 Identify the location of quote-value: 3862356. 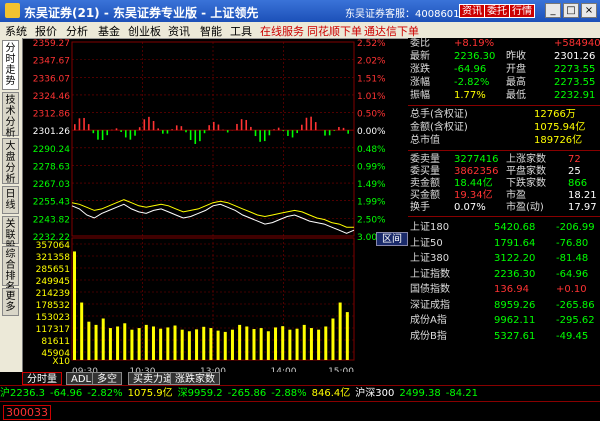
(476, 172).